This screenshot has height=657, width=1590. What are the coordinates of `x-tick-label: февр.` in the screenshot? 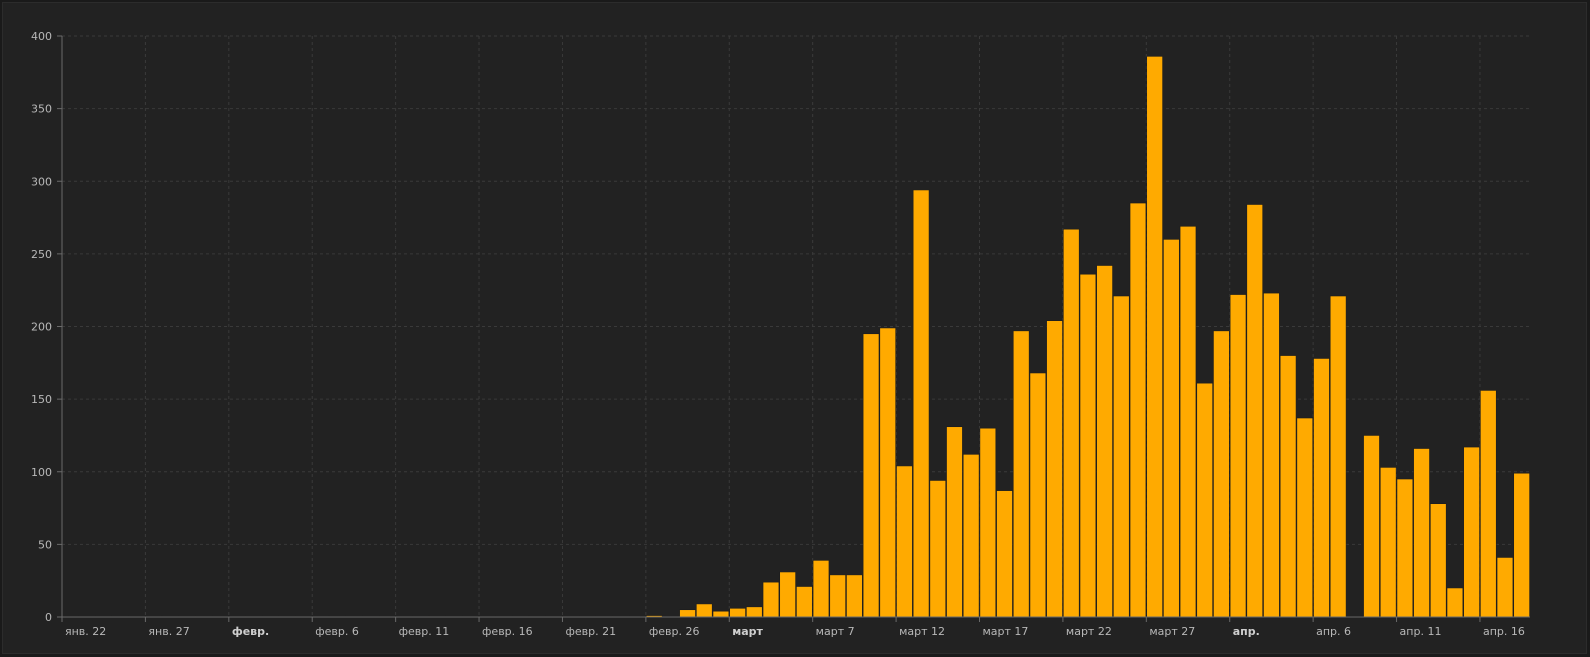 It's located at (250, 631).